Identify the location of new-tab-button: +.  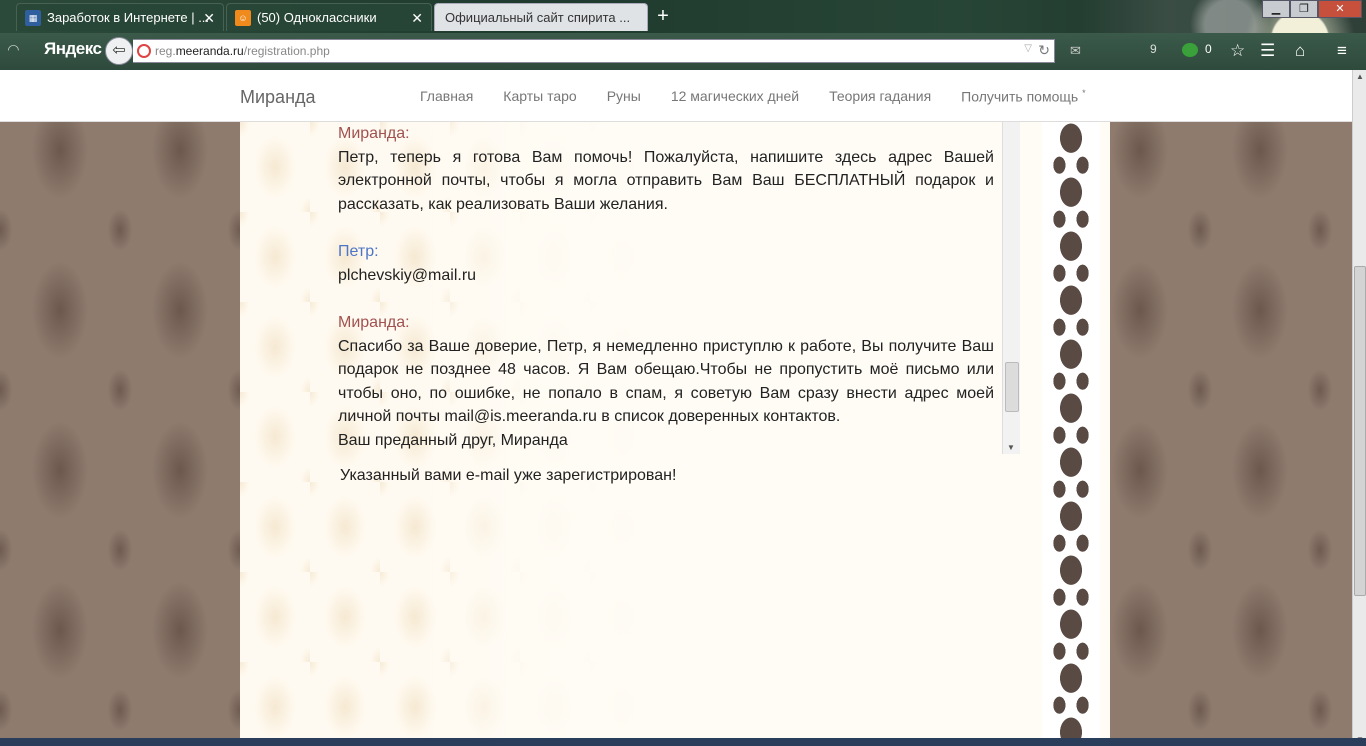
(663, 16).